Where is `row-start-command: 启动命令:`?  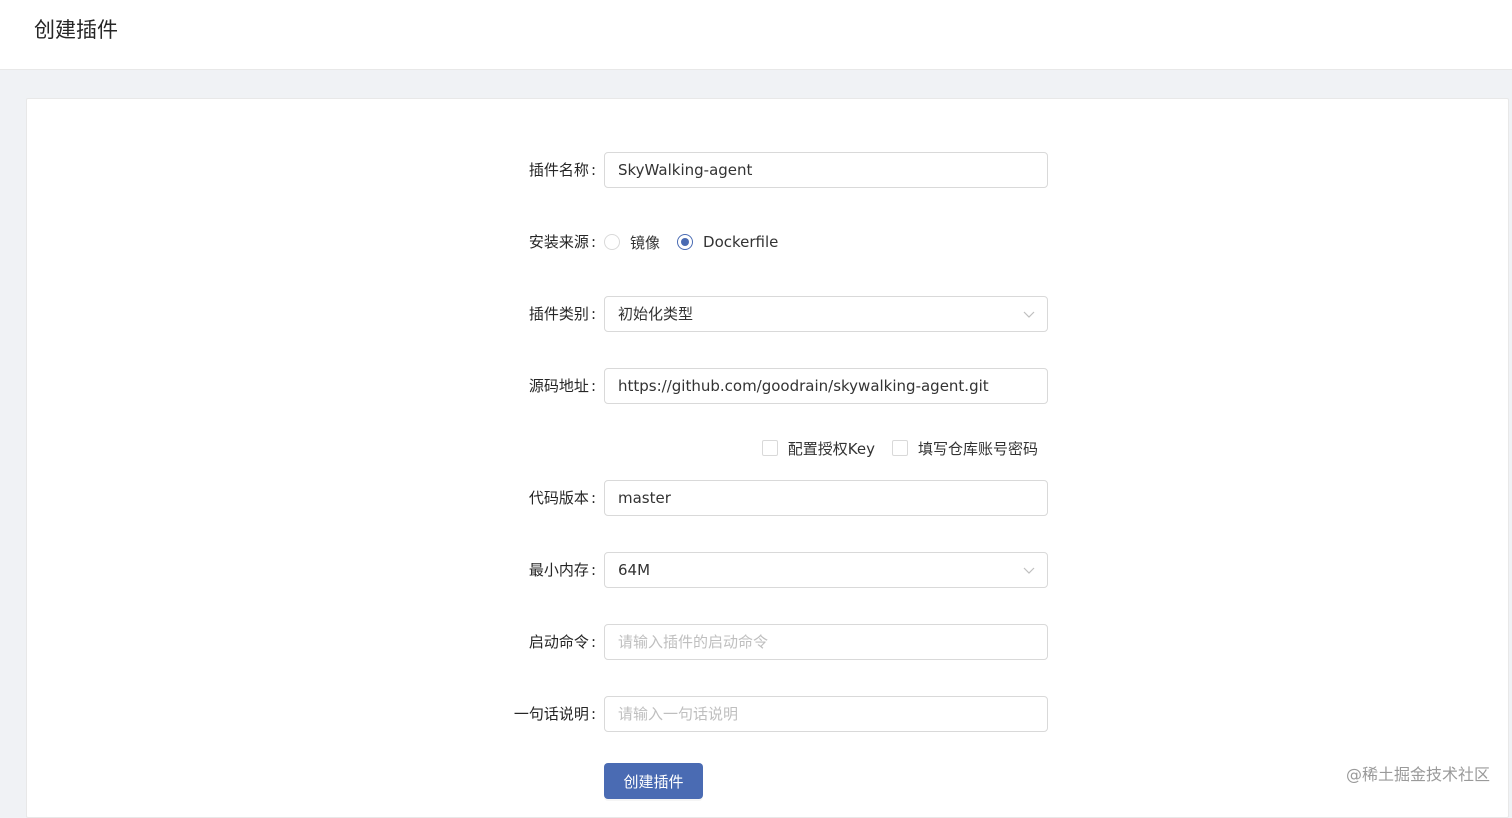
row-start-command: 启动命令: is located at coordinates (756, 642).